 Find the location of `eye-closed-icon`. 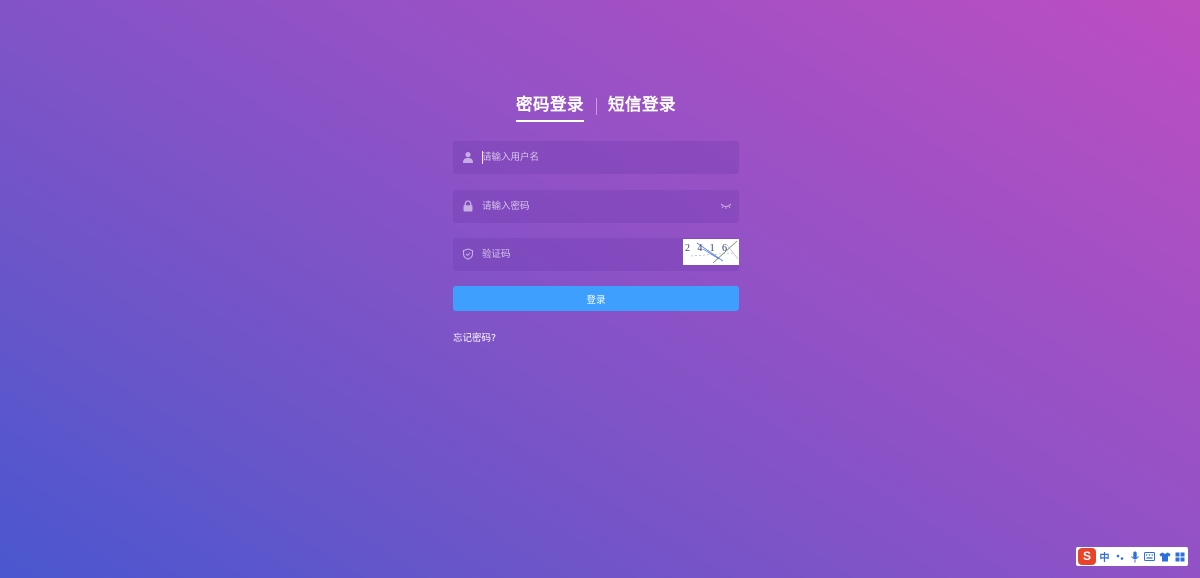

eye-closed-icon is located at coordinates (726, 206).